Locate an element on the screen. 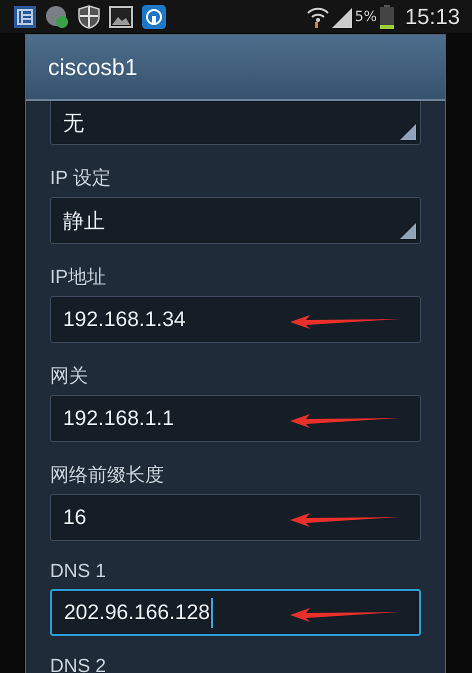 This screenshot has width=472, height=673. field-label: 网络前缀长度 is located at coordinates (107, 476).